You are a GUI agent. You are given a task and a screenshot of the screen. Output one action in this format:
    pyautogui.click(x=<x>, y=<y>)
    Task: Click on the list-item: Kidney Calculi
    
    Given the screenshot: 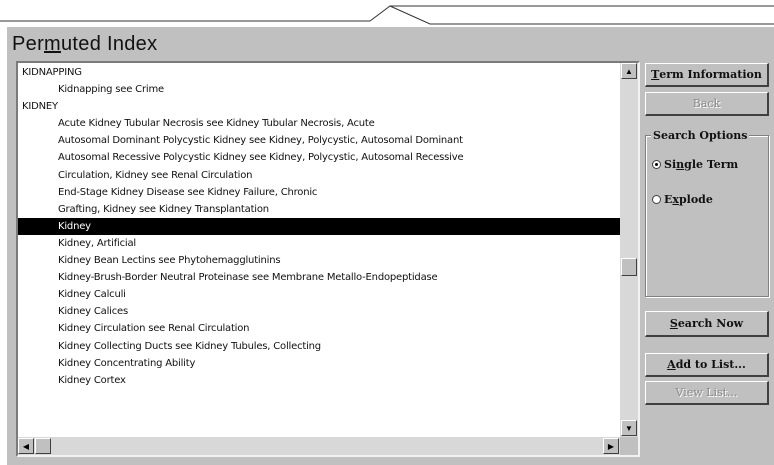 What is the action you would take?
    pyautogui.click(x=319, y=294)
    